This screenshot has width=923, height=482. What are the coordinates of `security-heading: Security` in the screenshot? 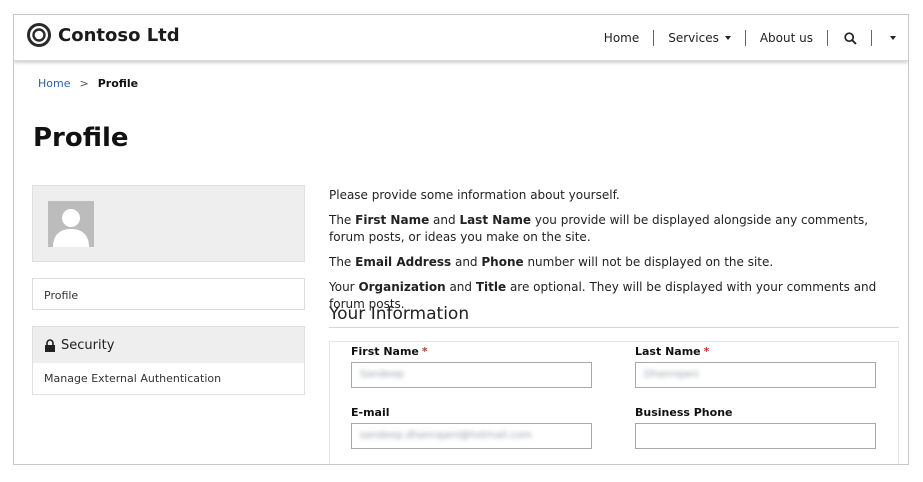 It's located at (168, 345).